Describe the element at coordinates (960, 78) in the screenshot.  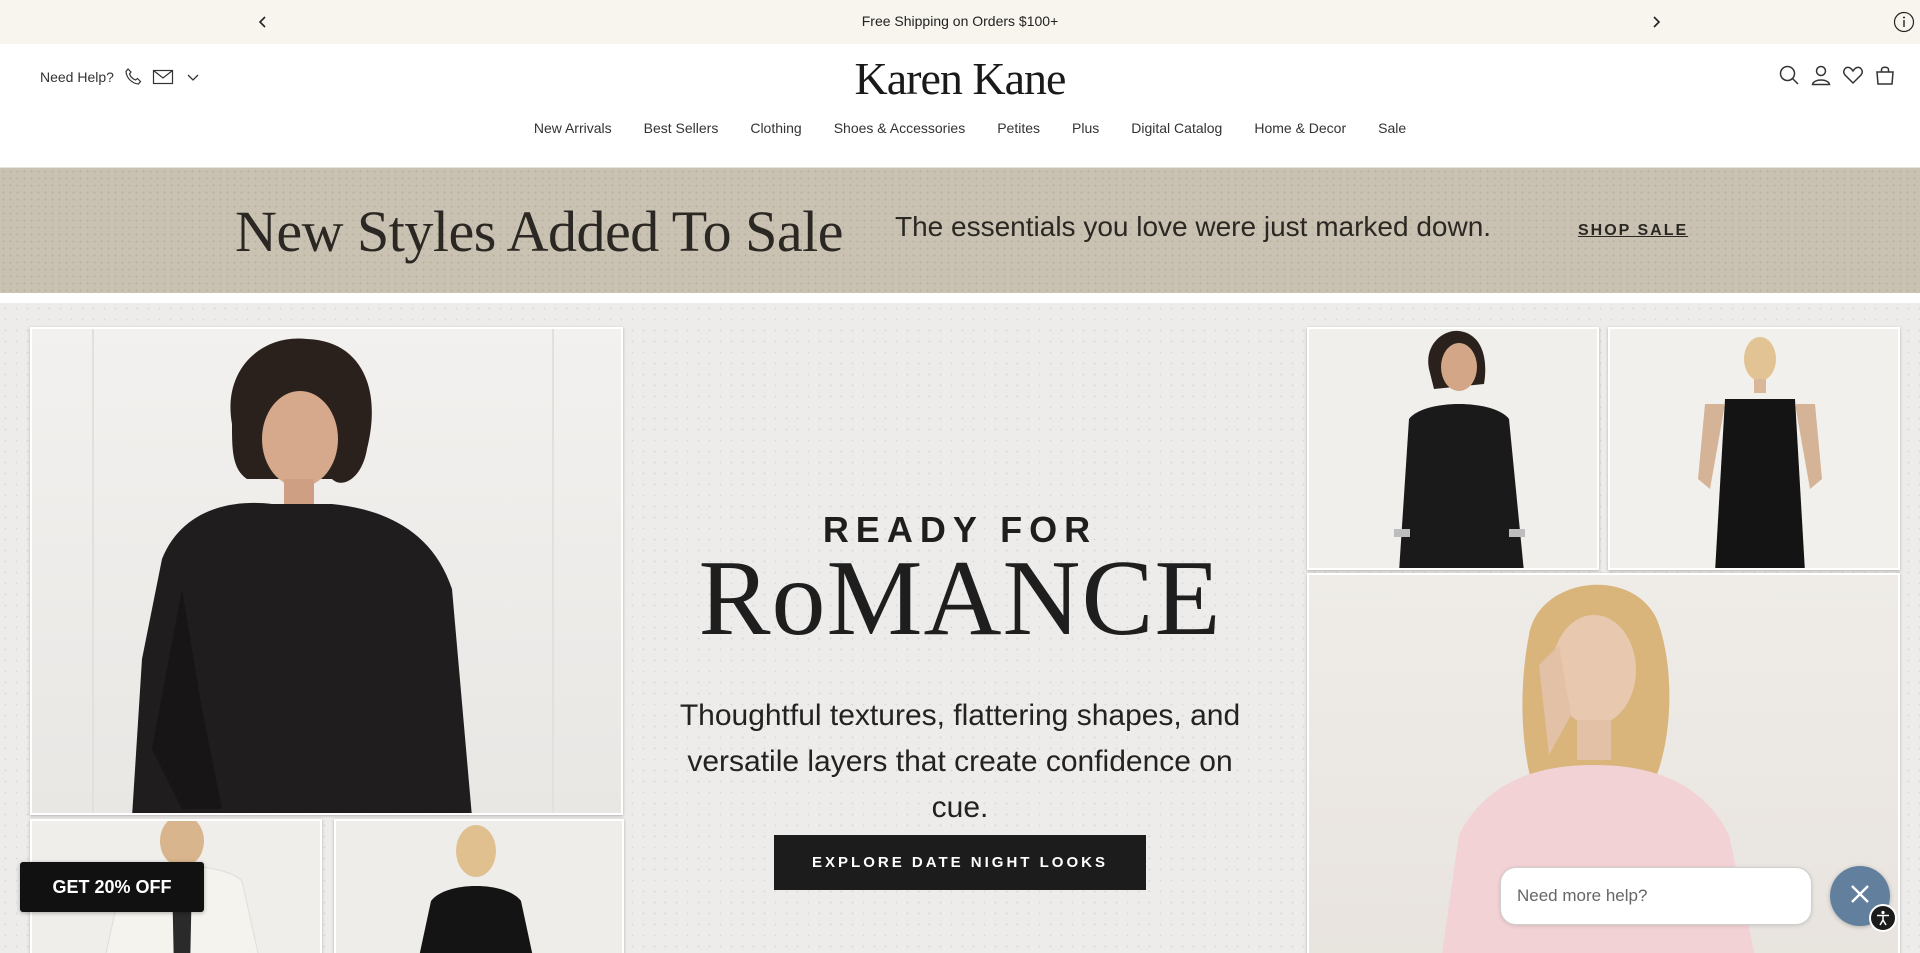
I see `brand-logo: Karen Kane` at that location.